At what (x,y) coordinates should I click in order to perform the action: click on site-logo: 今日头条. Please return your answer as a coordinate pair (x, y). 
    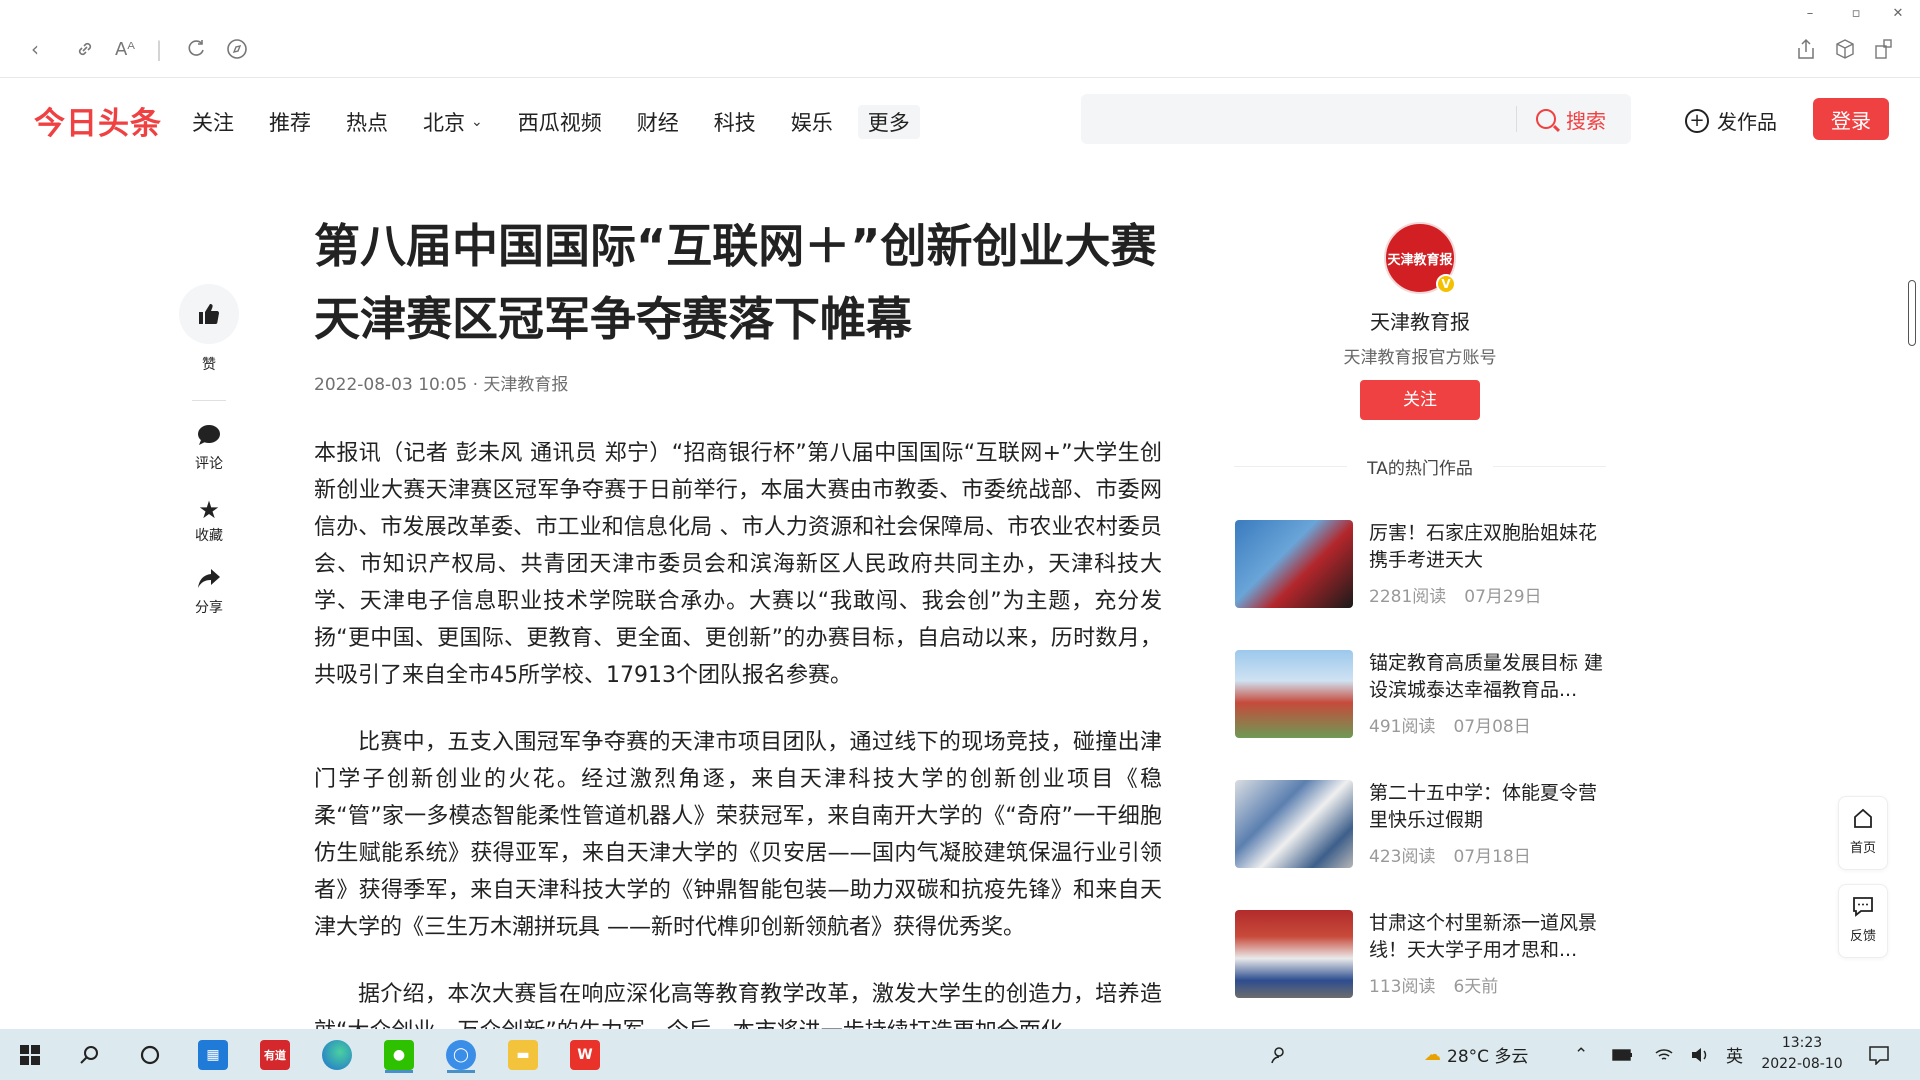
    Looking at the image, I should click on (98, 120).